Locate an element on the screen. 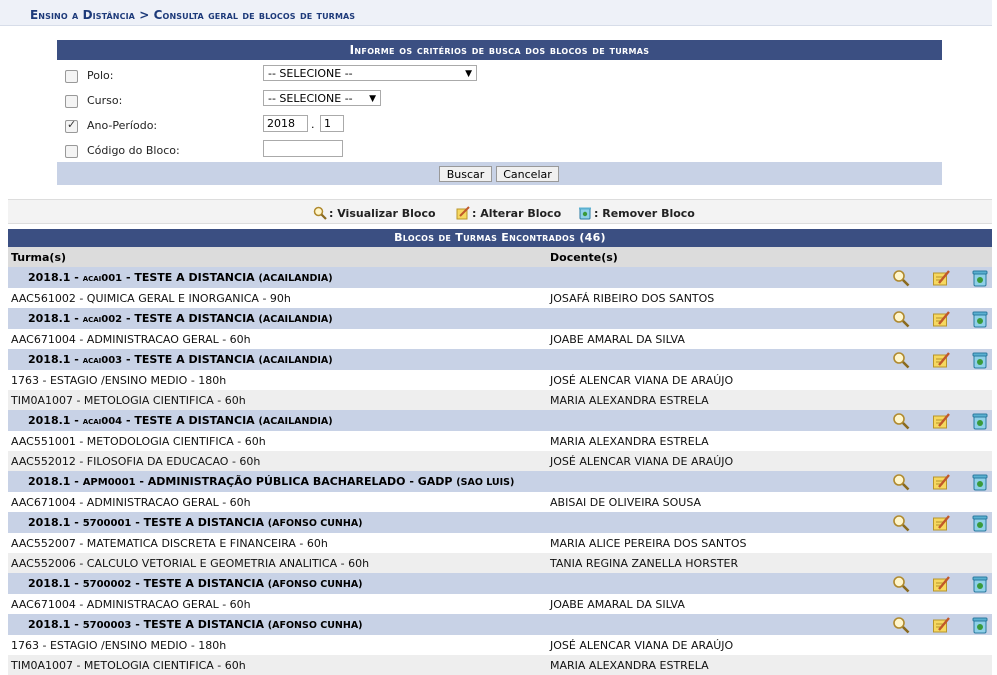  codigo-checkbox is located at coordinates (71, 151).